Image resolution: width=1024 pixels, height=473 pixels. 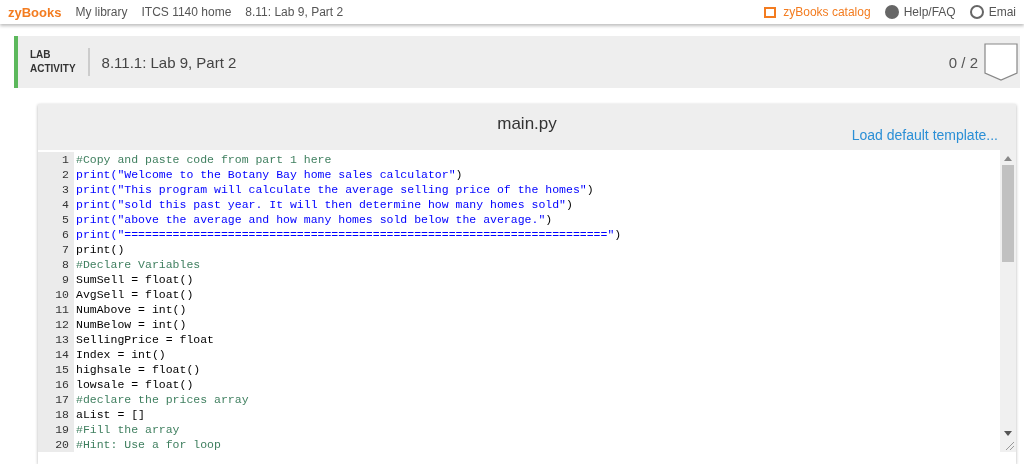 What do you see at coordinates (56, 204) in the screenshot?
I see `line-number: 4` at bounding box center [56, 204].